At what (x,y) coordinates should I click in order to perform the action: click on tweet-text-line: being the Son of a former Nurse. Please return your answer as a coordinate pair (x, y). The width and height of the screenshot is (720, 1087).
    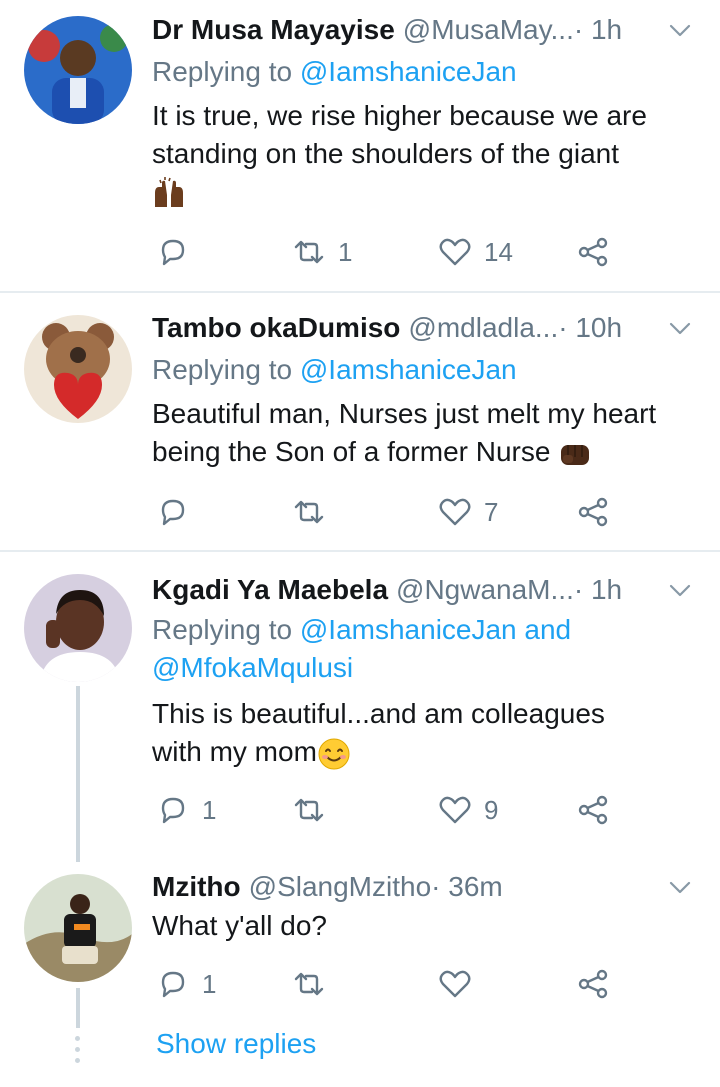
    Looking at the image, I should click on (355, 451).